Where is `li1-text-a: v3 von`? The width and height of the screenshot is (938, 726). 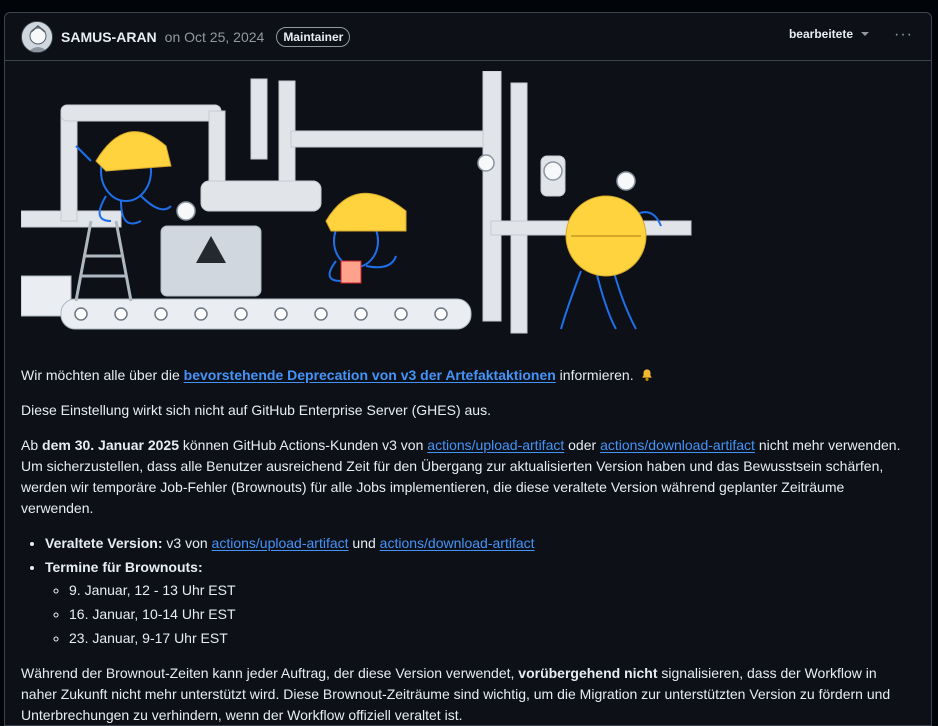 li1-text-a: v3 von is located at coordinates (187, 543).